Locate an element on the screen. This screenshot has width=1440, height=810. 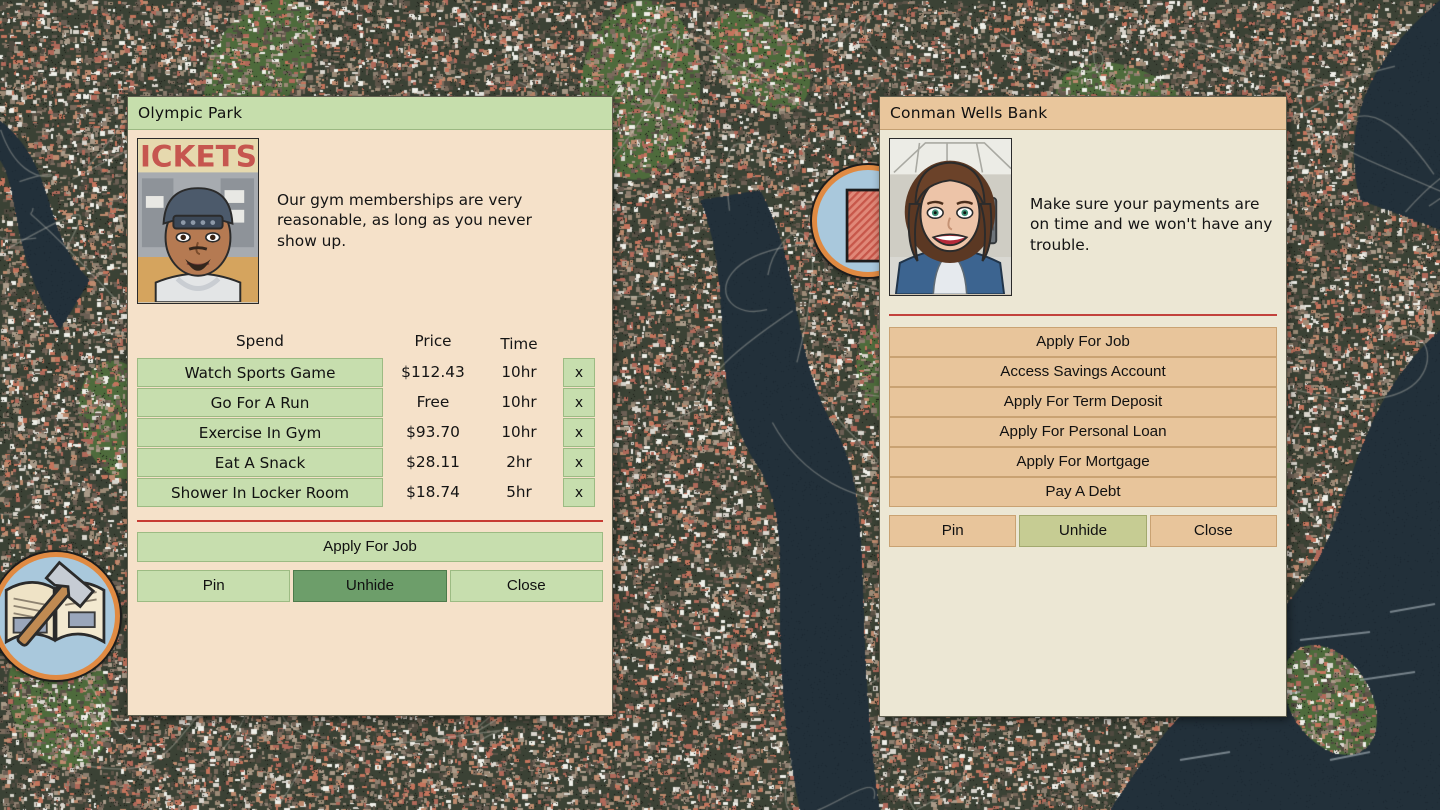
bank-menu-item: Apply For Job is located at coordinates (1083, 342).